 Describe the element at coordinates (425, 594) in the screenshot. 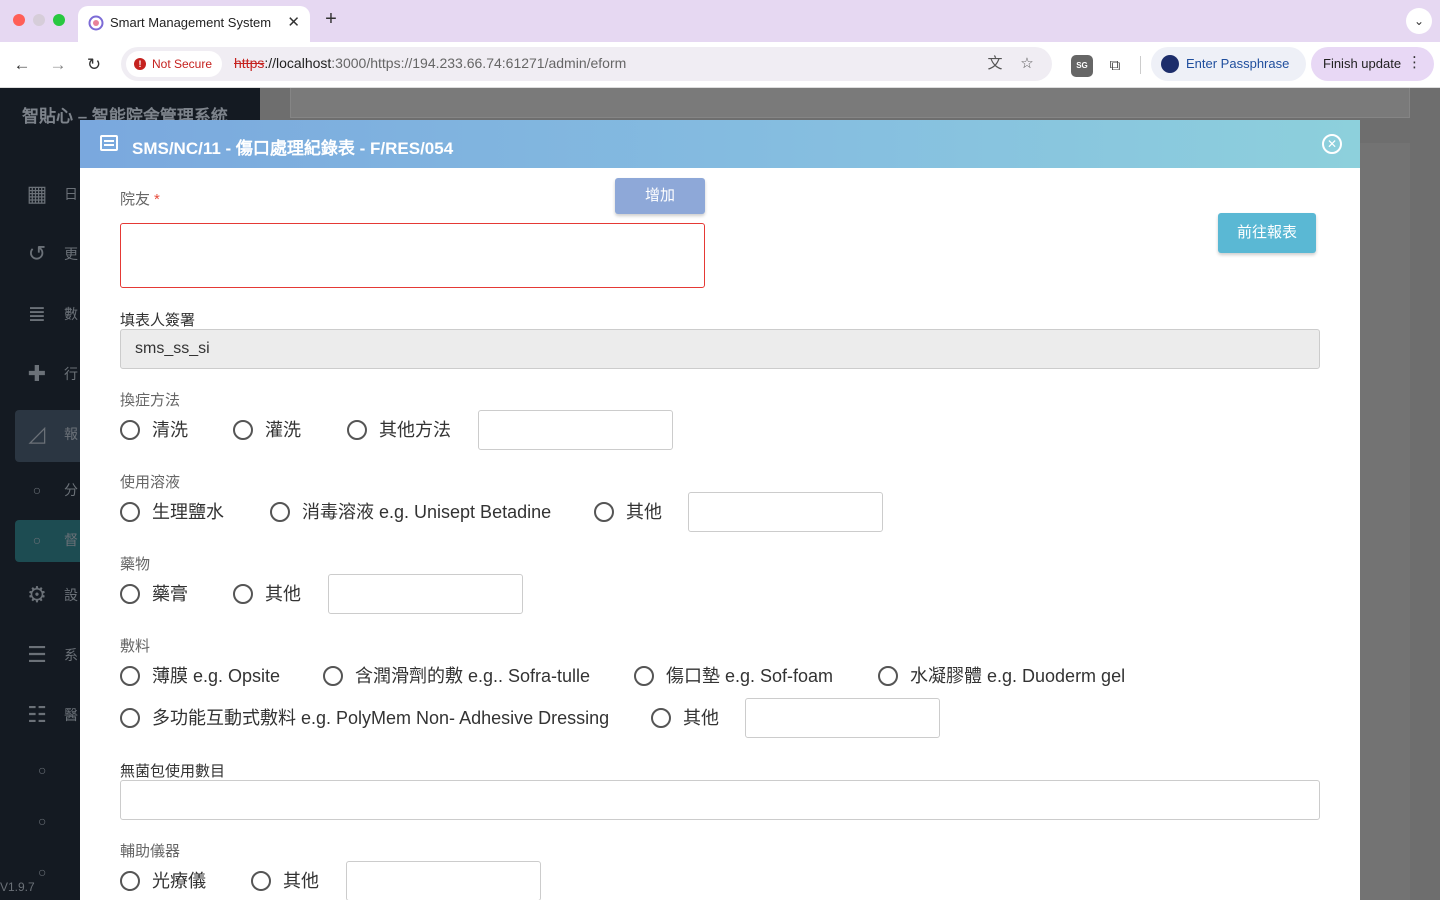

I see `other-medication-input` at that location.